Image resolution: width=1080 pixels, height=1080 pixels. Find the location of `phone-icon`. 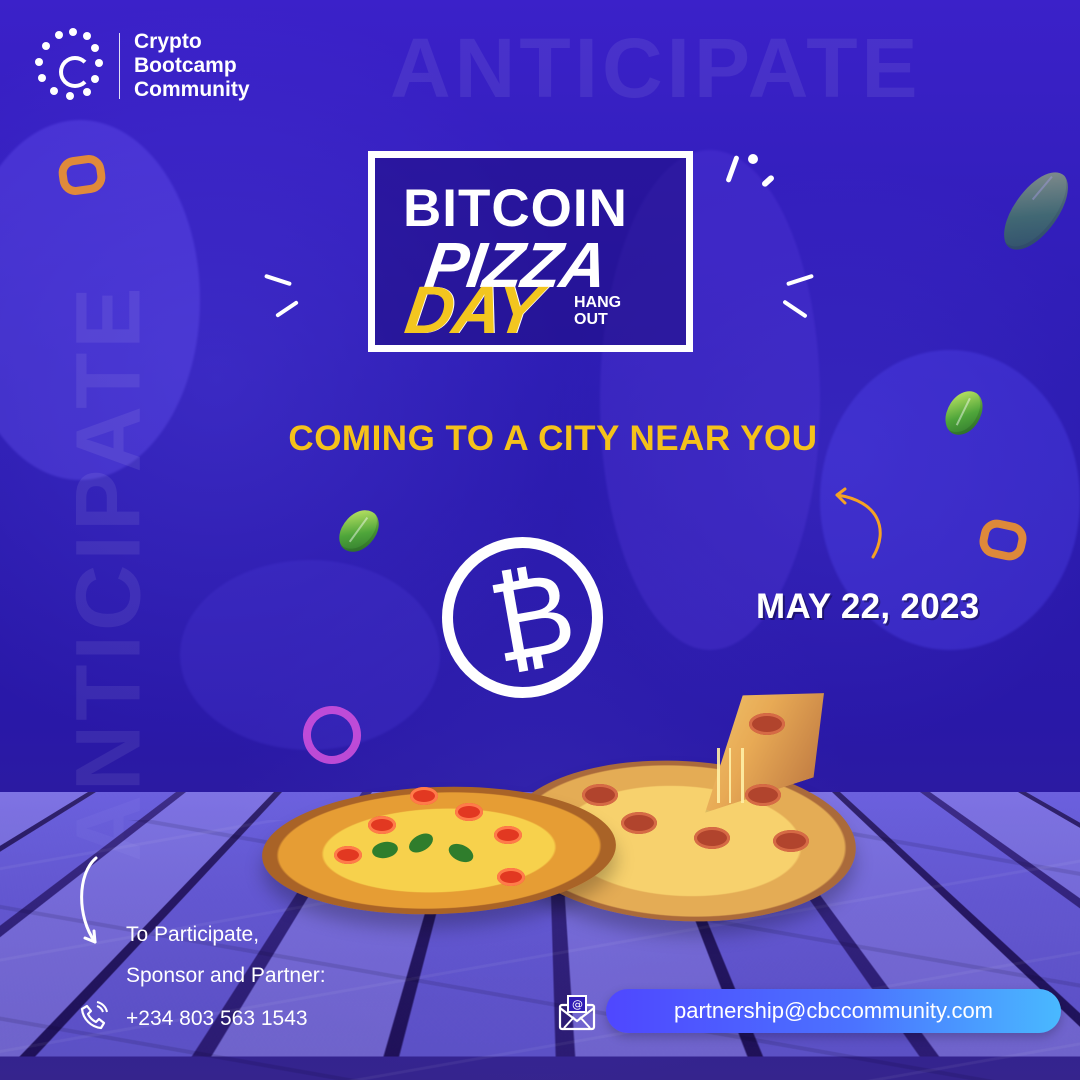

phone-icon is located at coordinates (94, 1015).